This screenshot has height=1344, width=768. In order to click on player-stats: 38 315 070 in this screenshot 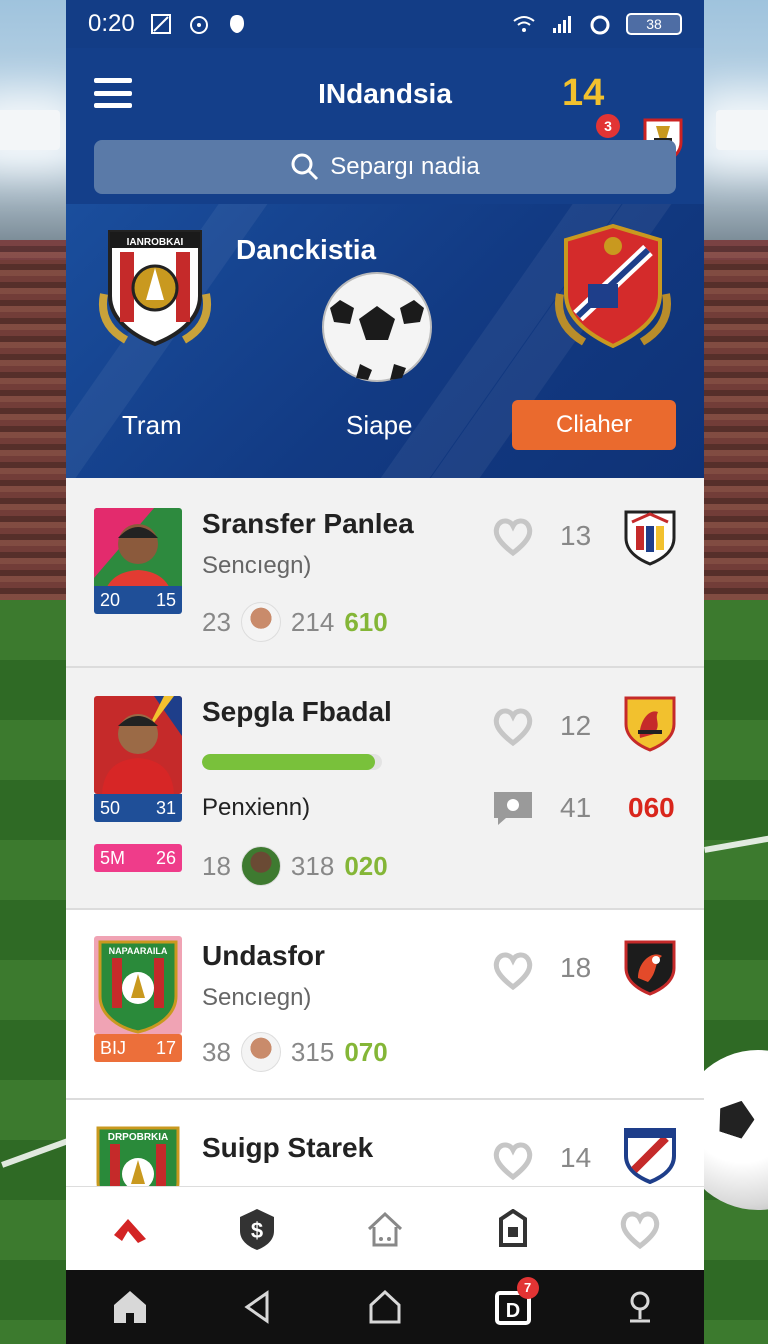, I will do `click(295, 1052)`.